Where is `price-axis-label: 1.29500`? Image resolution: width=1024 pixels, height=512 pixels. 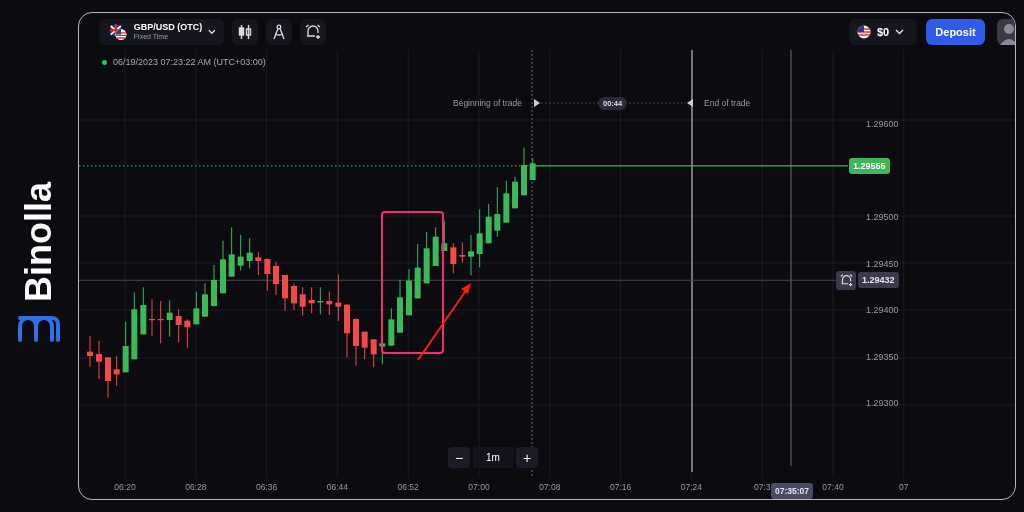
price-axis-label: 1.29500 is located at coordinates (882, 217).